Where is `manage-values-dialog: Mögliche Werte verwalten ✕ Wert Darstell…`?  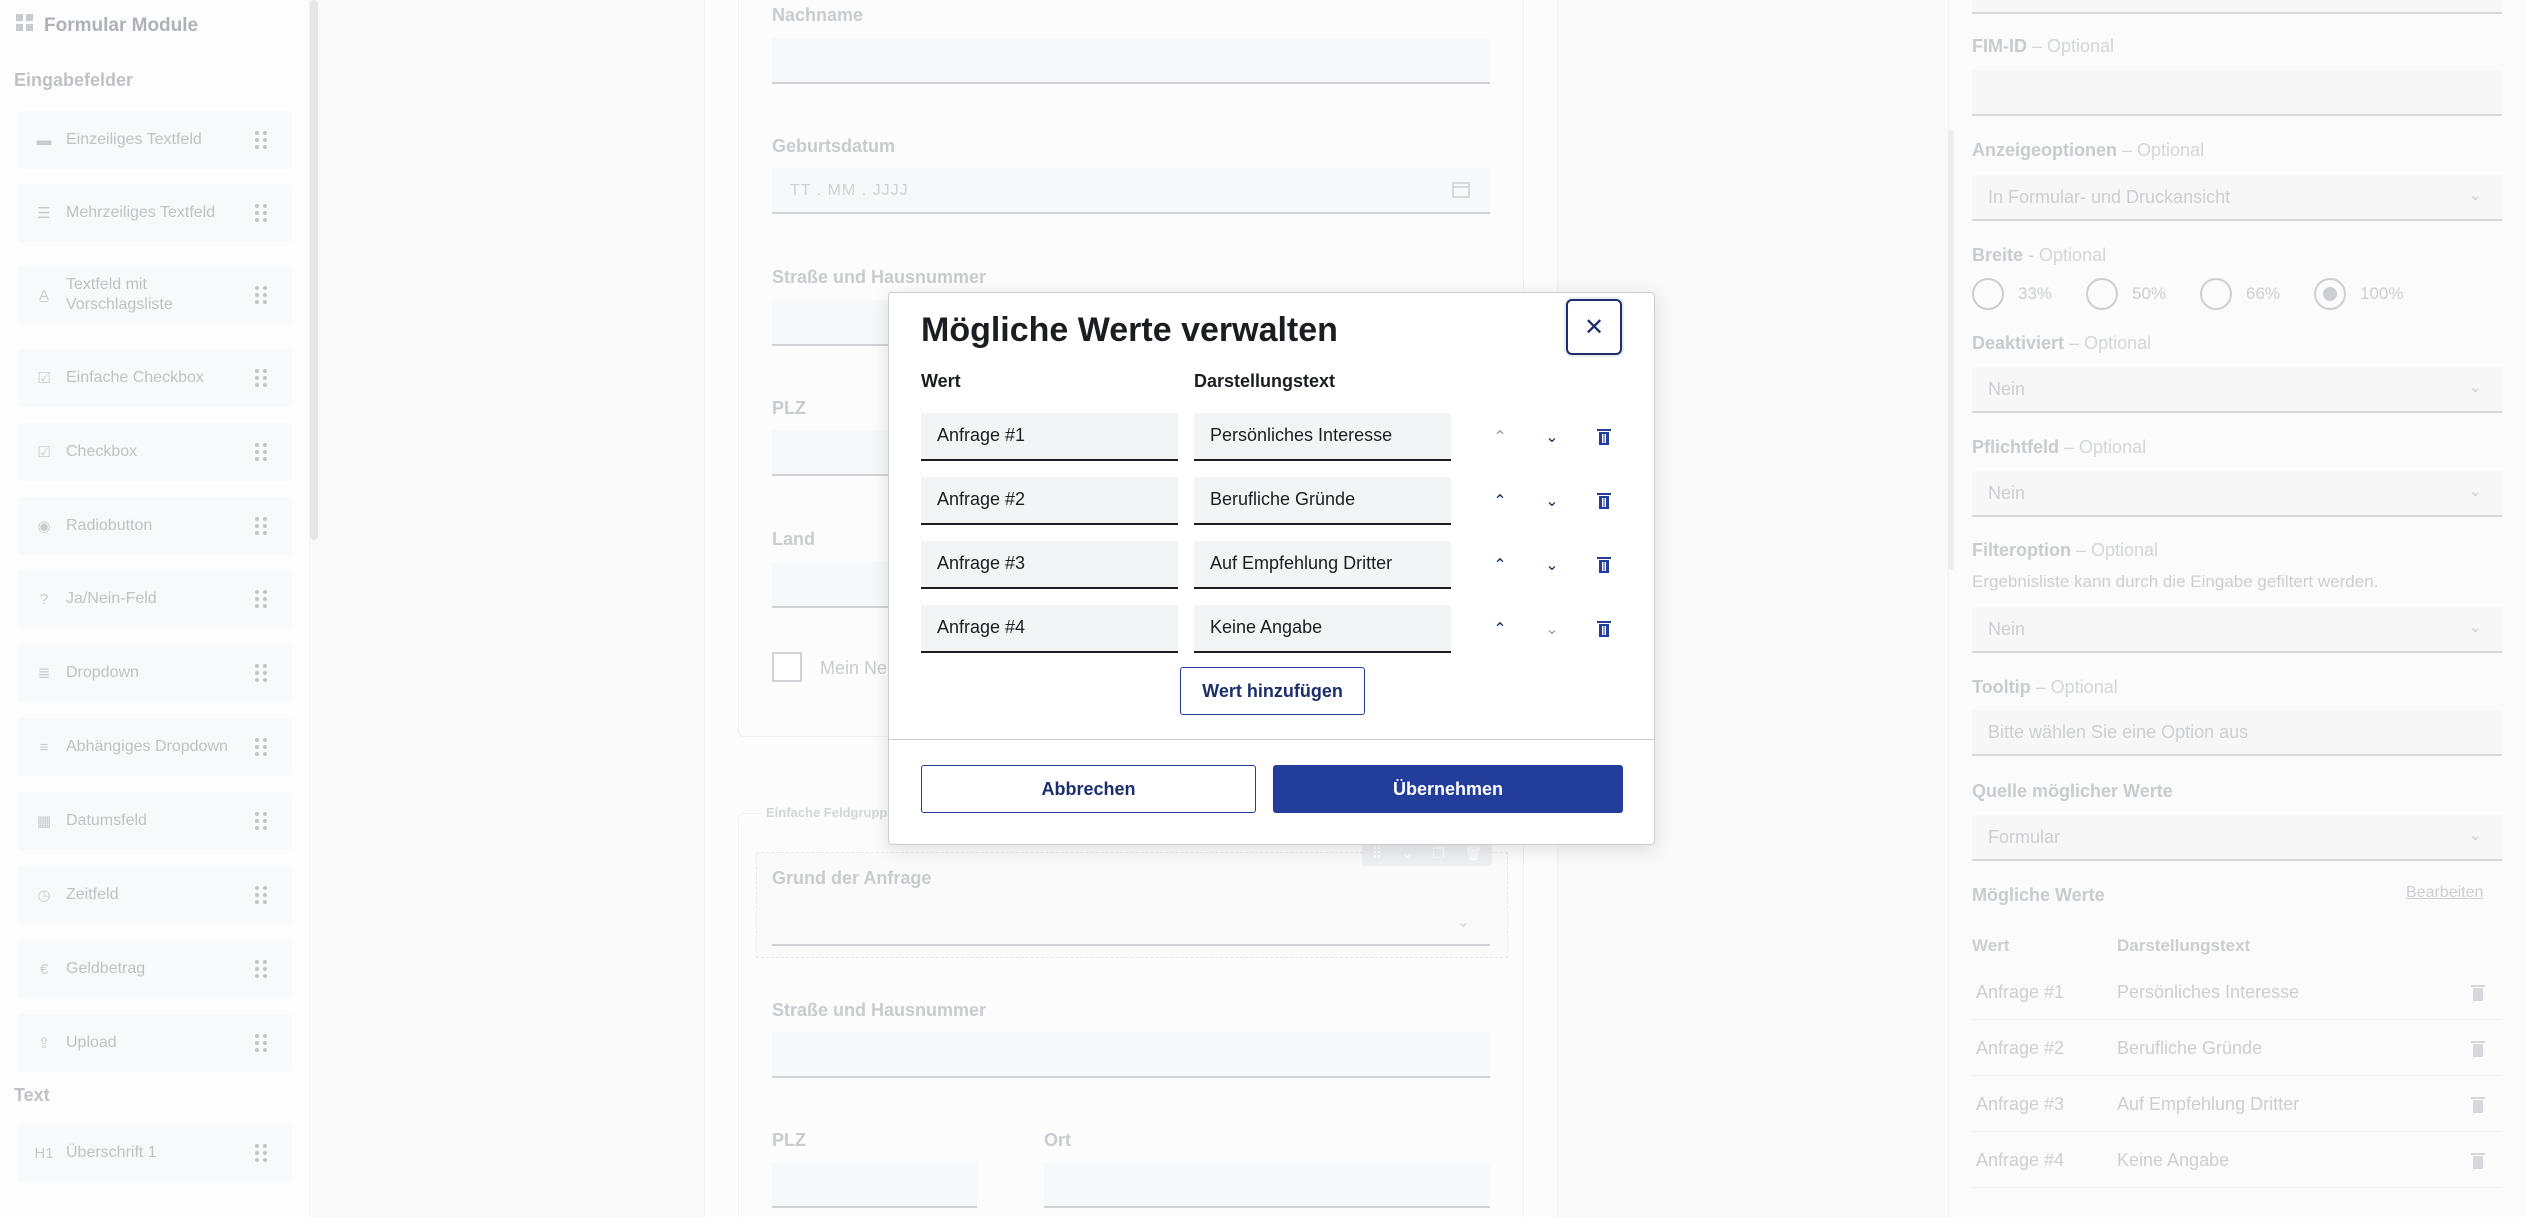
manage-values-dialog: Mögliche Werte verwalten ✕ Wert Darstell… is located at coordinates (1271, 568).